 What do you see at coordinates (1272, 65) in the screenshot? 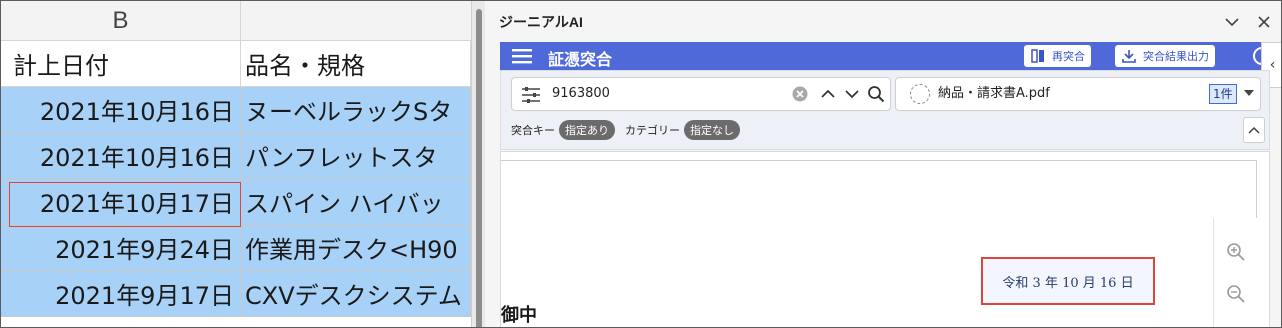
I see `chevron-left-icon: ‹` at bounding box center [1272, 65].